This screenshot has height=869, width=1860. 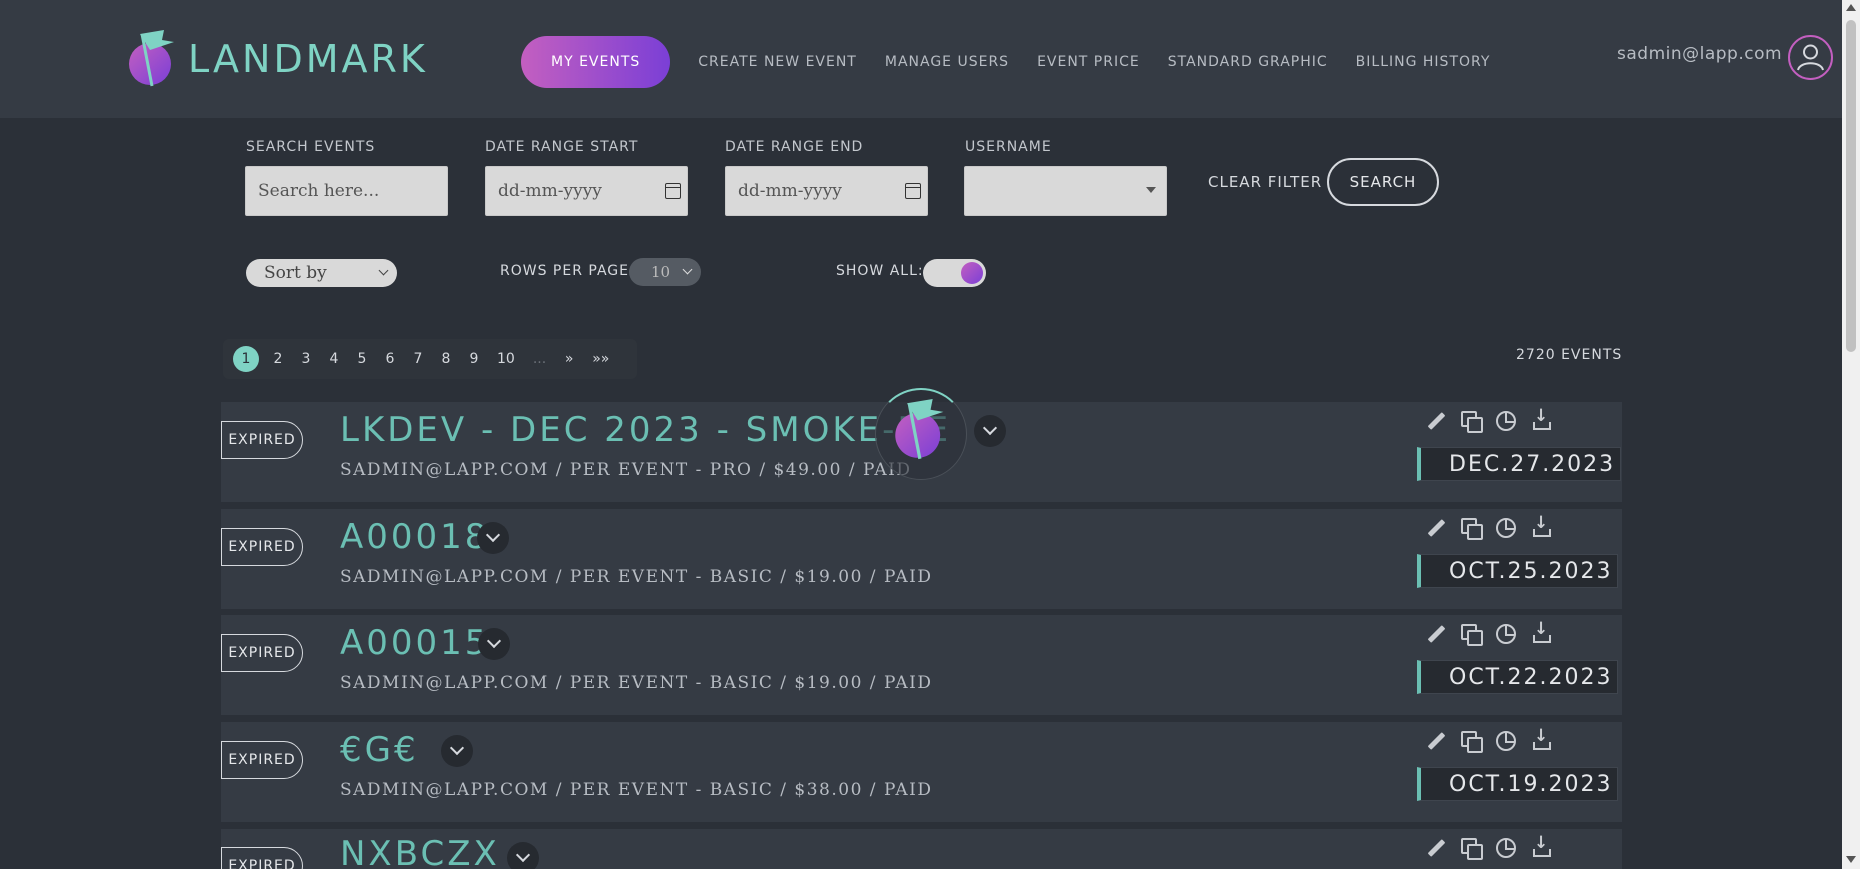 I want to click on date-start-input: dd-mm-yyyy, so click(x=586, y=191).